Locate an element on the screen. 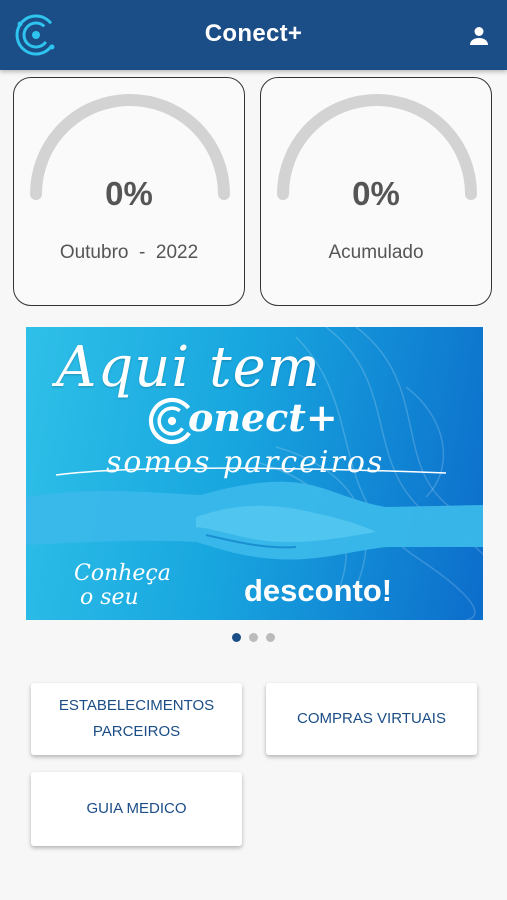  banner-tagline: somos parceiros is located at coordinates (245, 462).